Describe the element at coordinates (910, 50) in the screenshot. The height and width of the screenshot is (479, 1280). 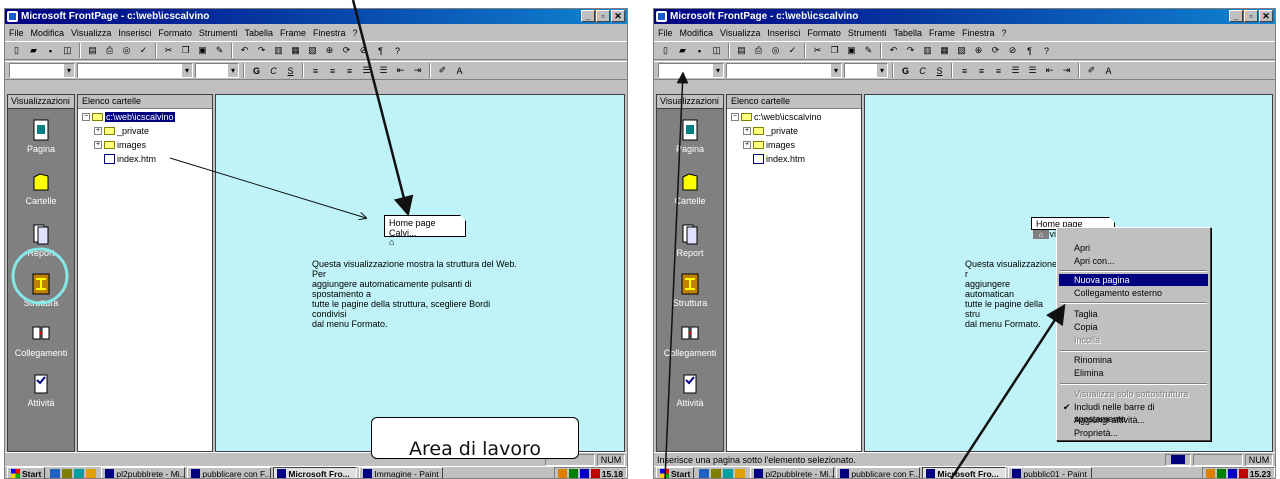
I see `redo-icon: ↷` at that location.